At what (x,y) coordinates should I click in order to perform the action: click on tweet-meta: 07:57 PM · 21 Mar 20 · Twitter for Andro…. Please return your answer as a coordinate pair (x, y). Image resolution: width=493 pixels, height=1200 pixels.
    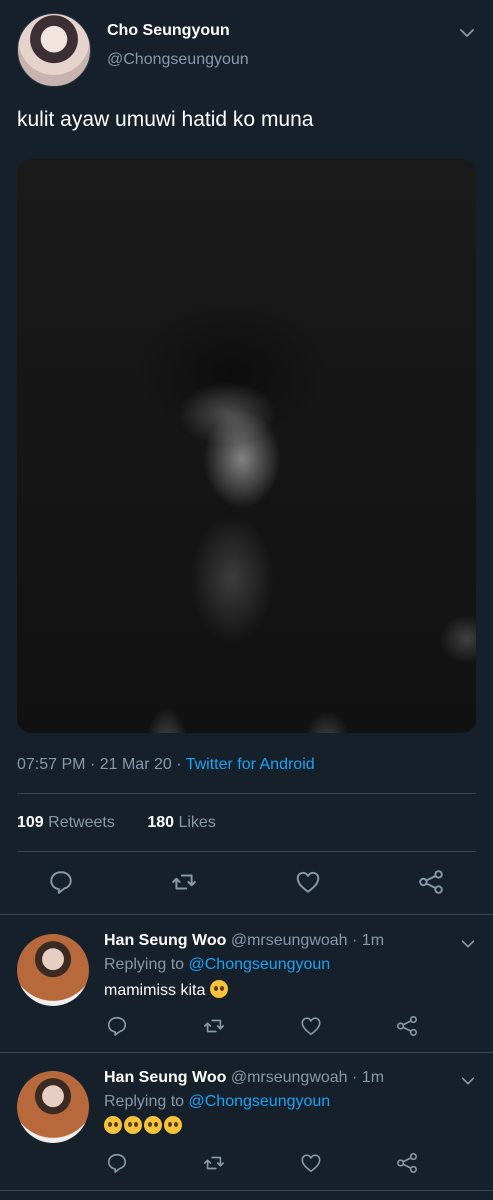
    Looking at the image, I should click on (166, 765).